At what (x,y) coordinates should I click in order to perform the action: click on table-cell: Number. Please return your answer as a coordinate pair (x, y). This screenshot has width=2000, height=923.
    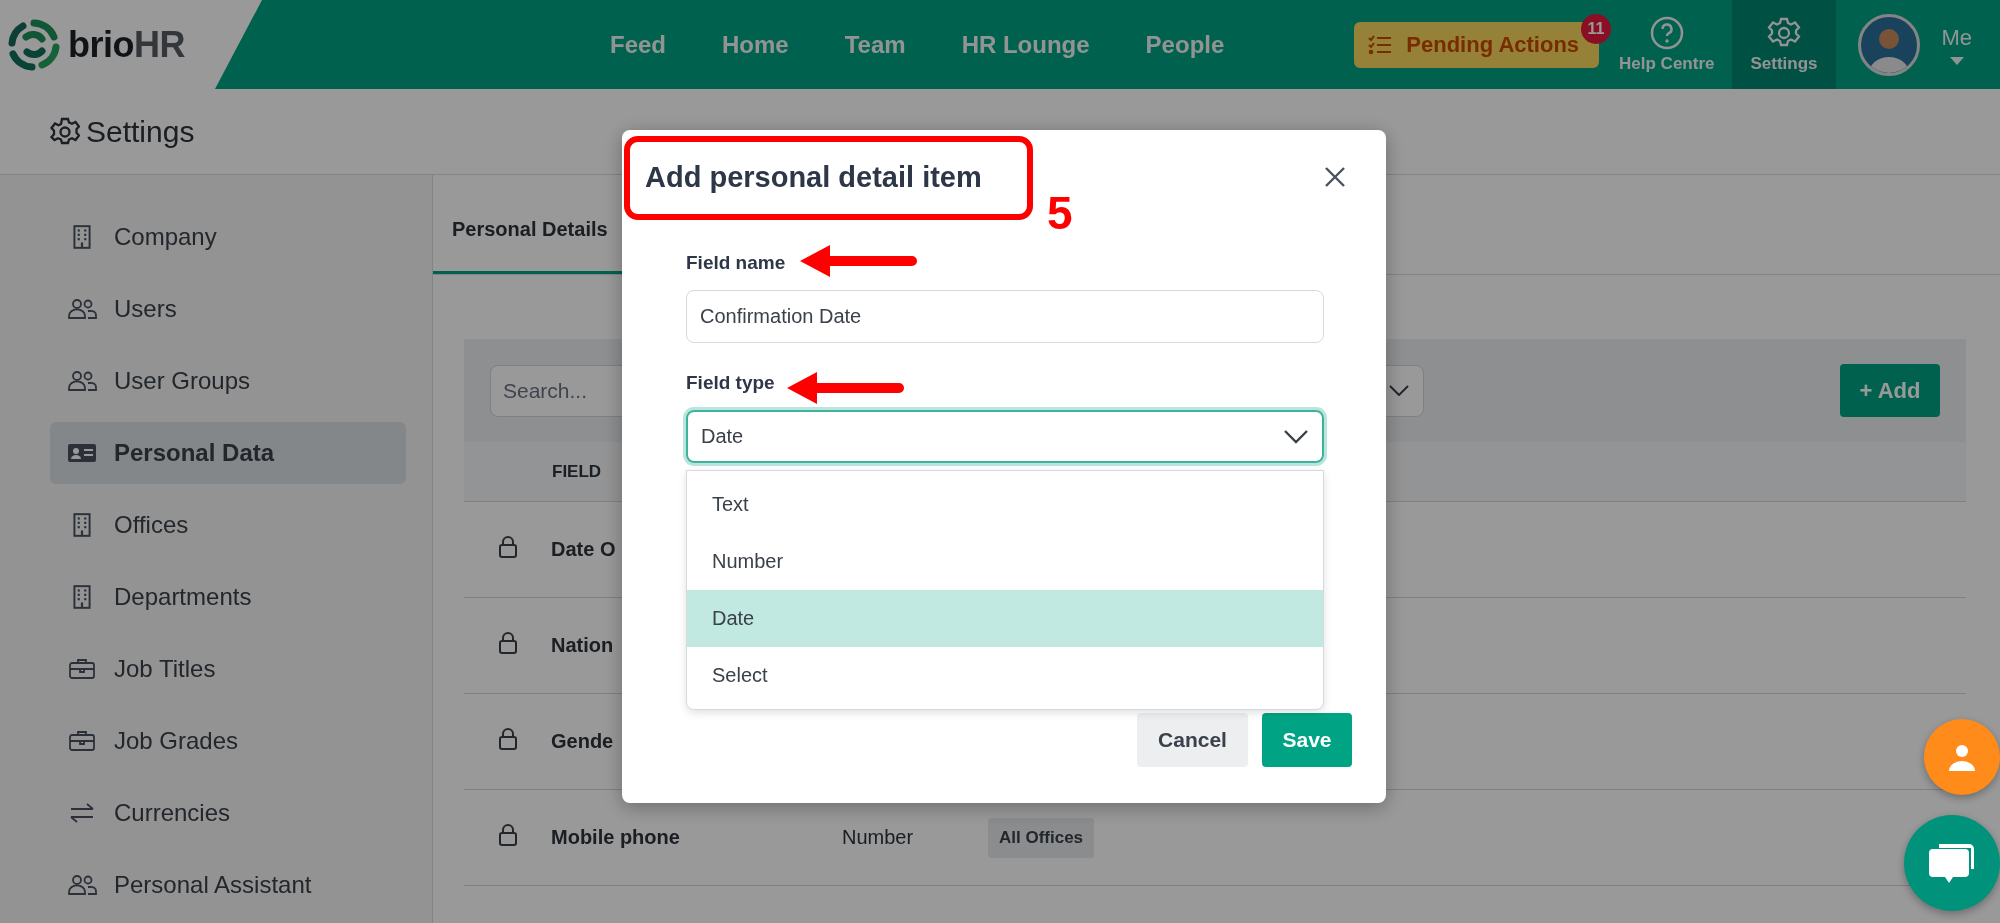
    Looking at the image, I should click on (878, 837).